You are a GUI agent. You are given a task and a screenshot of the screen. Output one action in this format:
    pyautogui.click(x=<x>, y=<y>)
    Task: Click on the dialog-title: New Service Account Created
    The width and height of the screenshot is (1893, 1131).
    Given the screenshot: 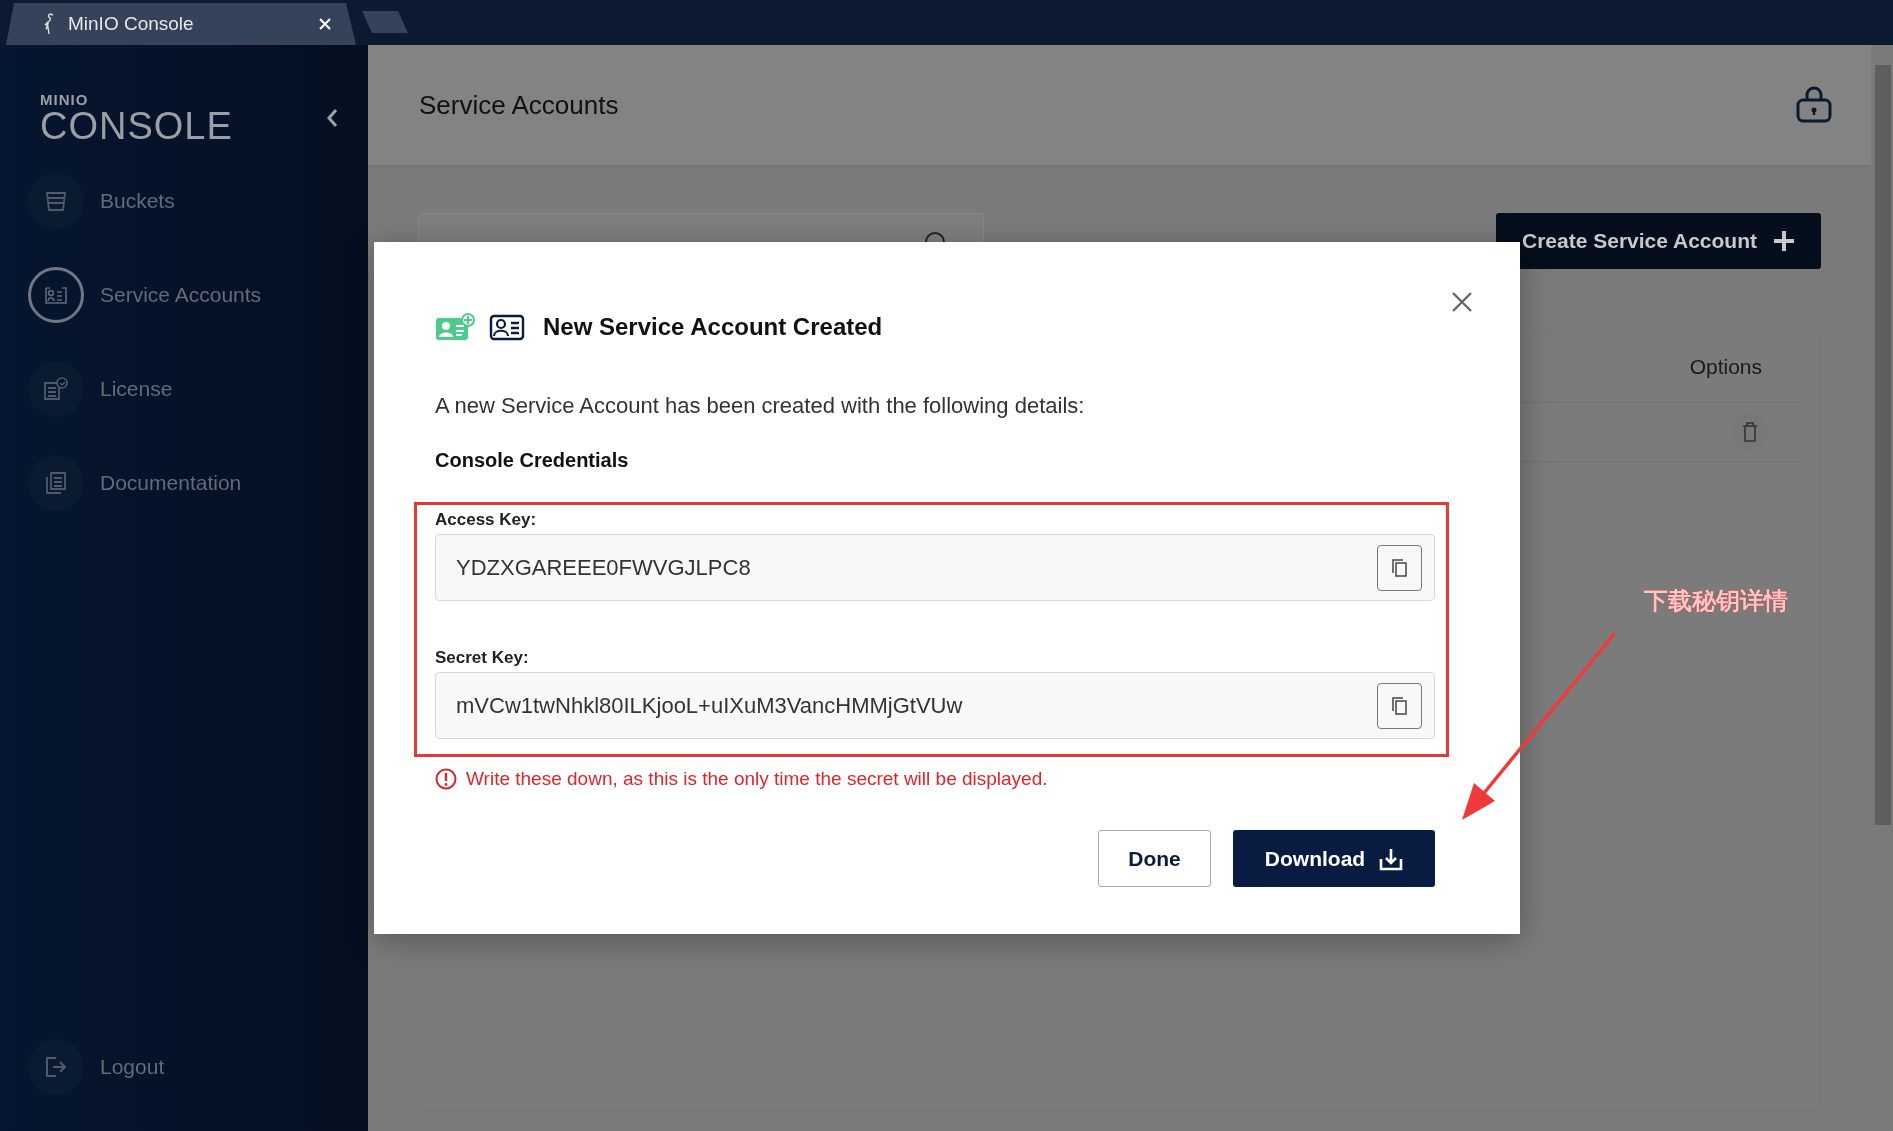 What is the action you would take?
    pyautogui.click(x=713, y=327)
    